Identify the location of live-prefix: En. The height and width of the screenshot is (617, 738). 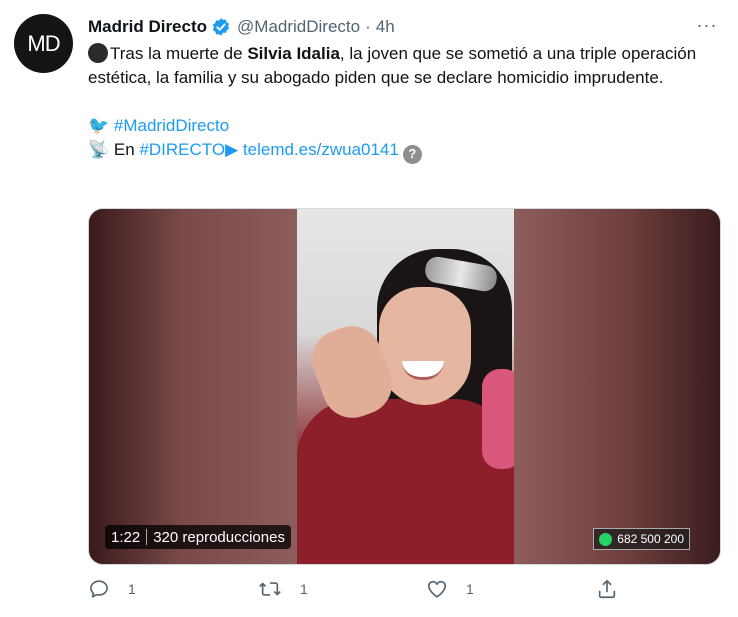
(126, 149).